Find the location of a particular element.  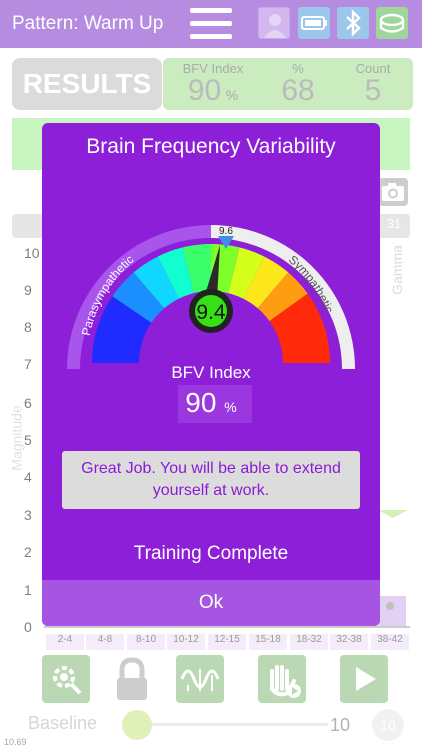

gauge-center-value: 9.4 is located at coordinates (211, 312).